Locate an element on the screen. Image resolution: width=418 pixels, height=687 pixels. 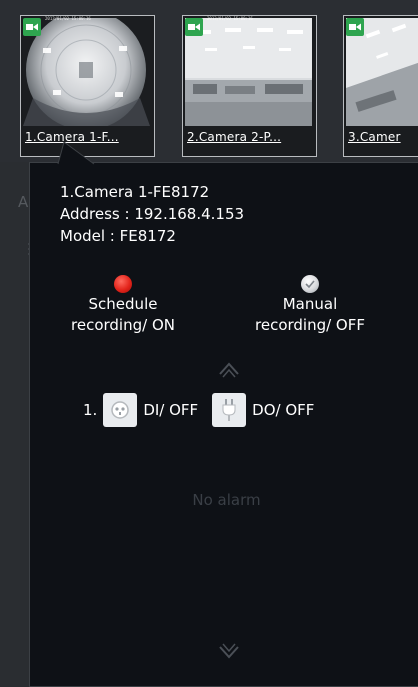
io-index: 1. is located at coordinates (90, 410).